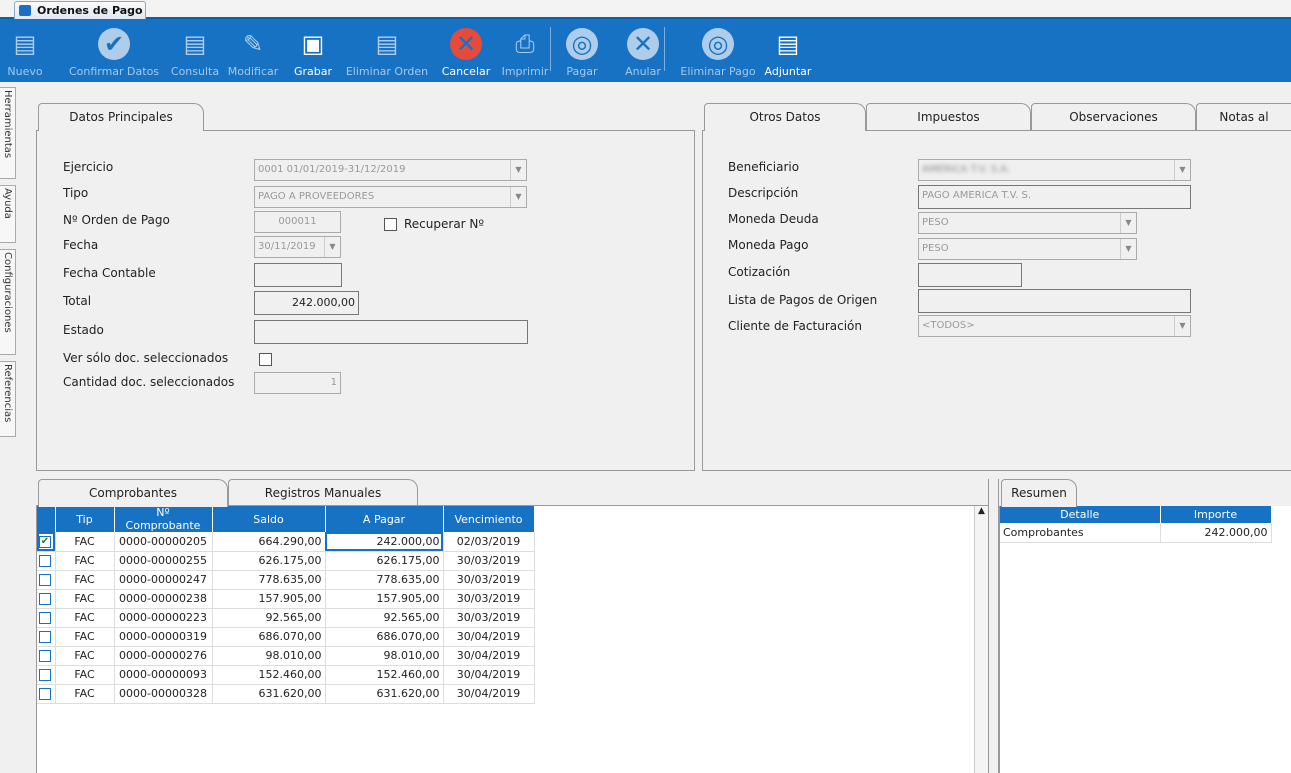  I want to click on beneficiario-select: AMERICA T.V. S.A. ▼, so click(1054, 170).